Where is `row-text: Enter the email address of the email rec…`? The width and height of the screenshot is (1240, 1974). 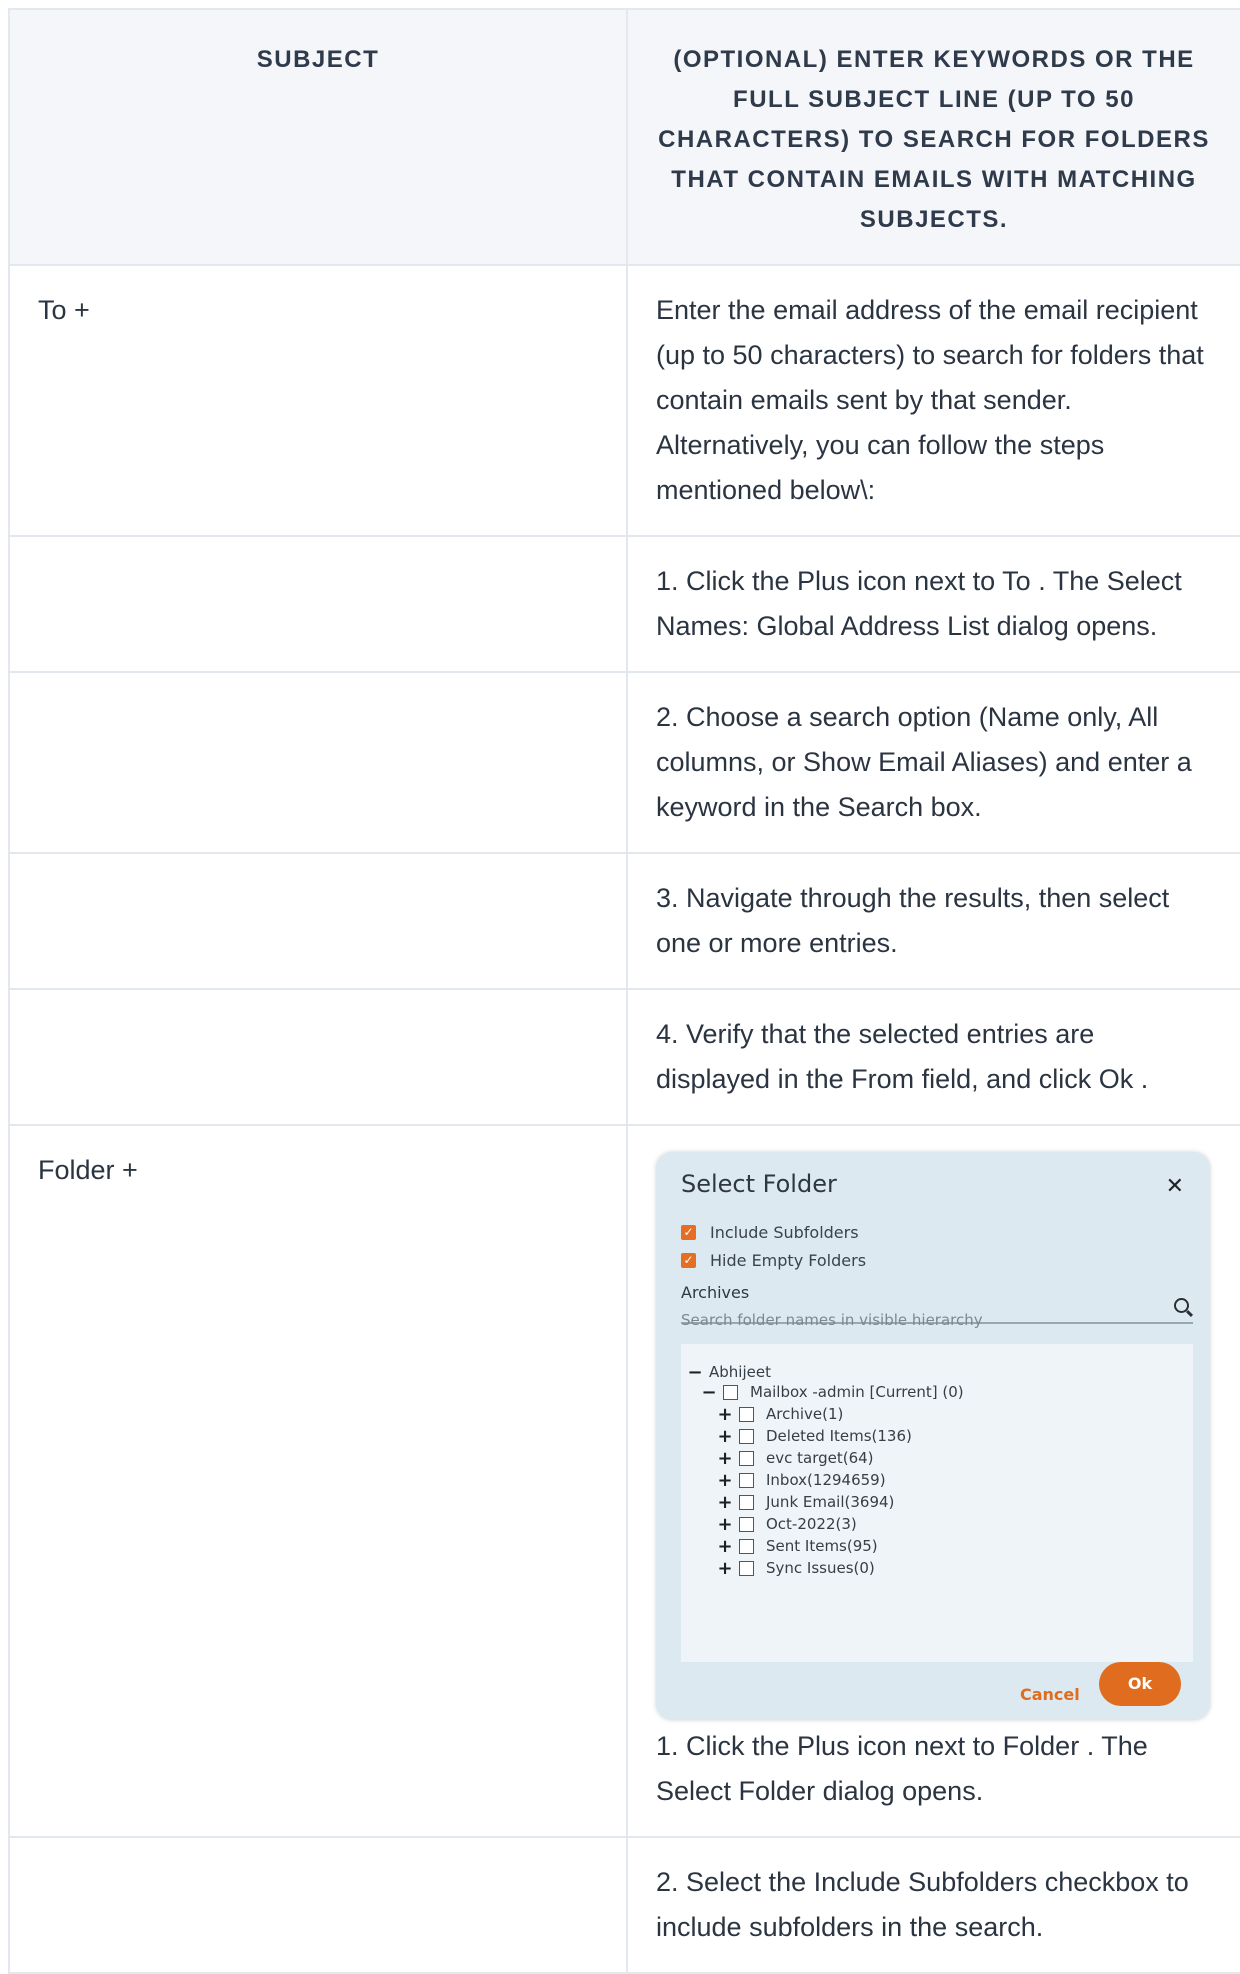
row-text: Enter the email address of the email rec… is located at coordinates (933, 400).